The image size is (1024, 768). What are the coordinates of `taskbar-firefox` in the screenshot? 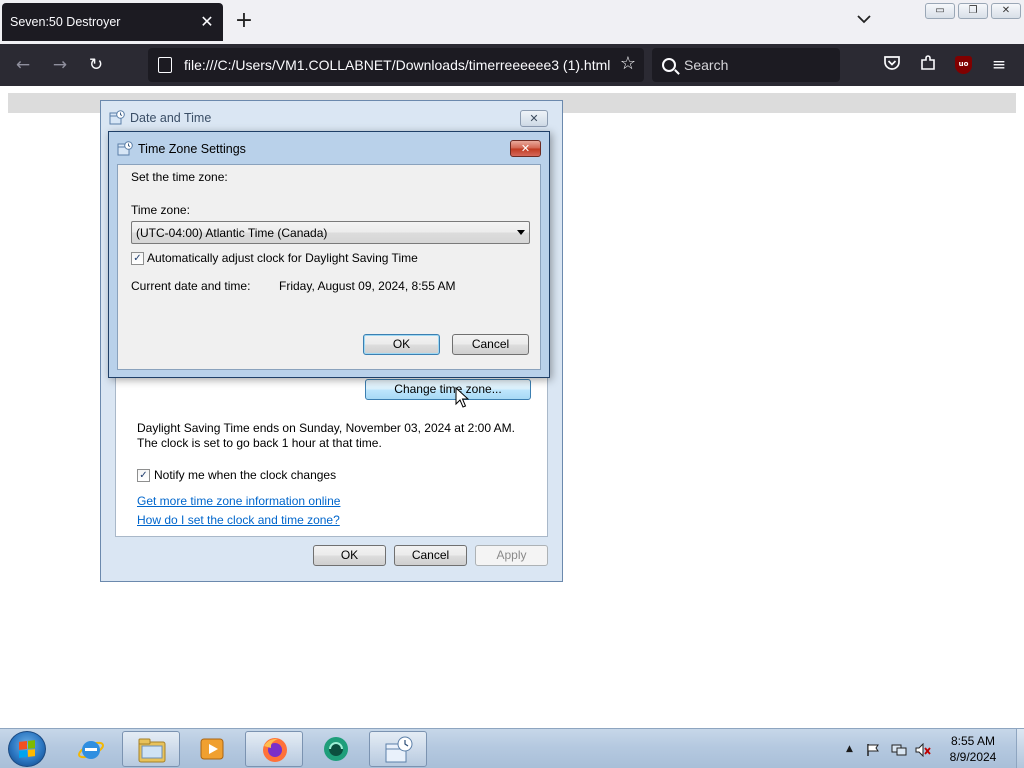 It's located at (274, 749).